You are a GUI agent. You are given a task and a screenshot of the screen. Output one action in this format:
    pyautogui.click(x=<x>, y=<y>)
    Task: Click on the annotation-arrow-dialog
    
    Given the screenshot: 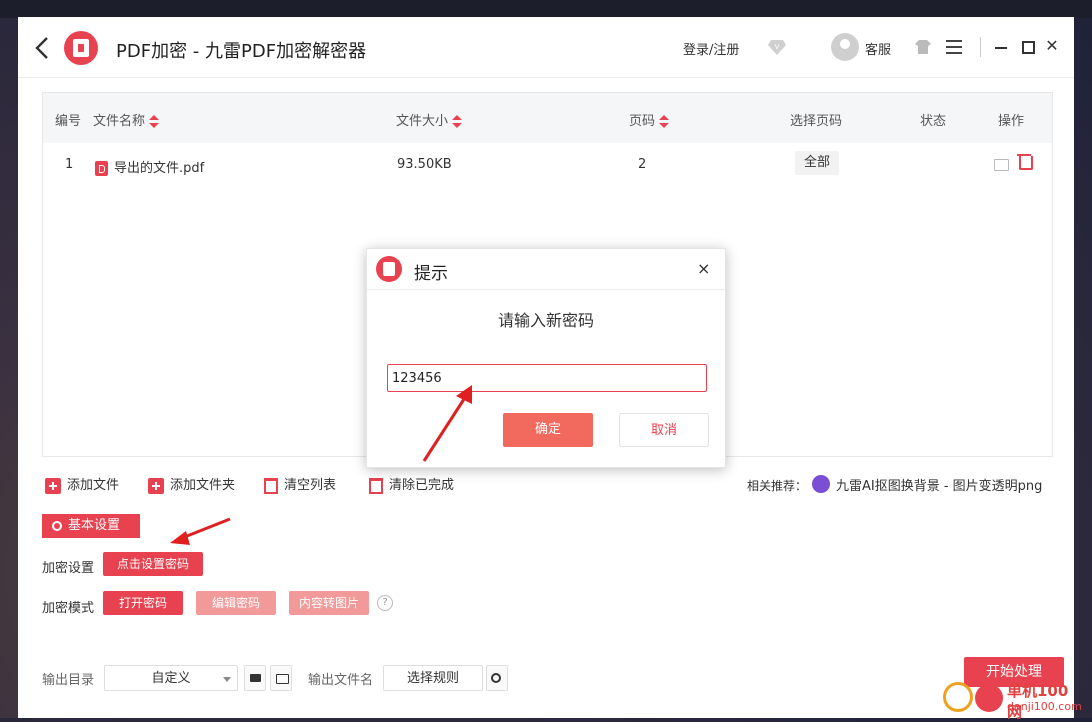 What is the action you would take?
    pyautogui.click(x=447, y=423)
    